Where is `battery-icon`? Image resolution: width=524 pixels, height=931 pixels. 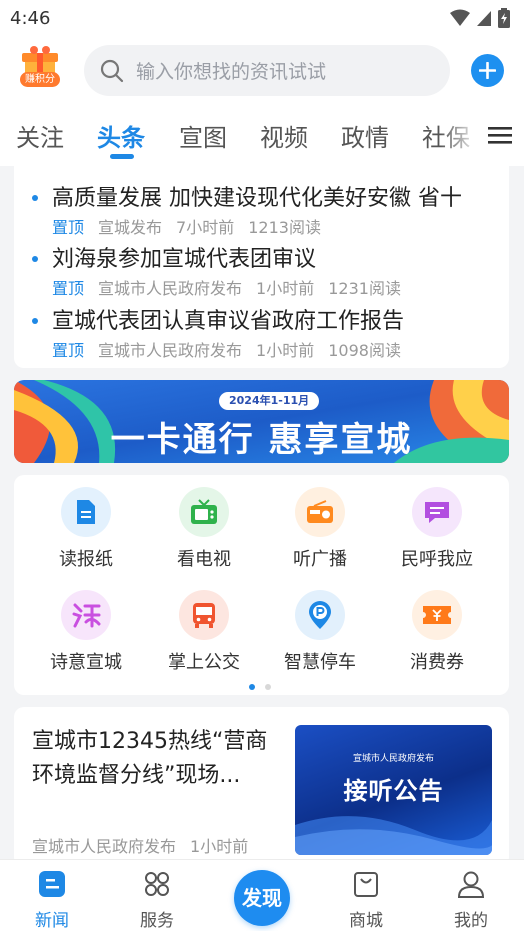
battery-icon is located at coordinates (504, 18).